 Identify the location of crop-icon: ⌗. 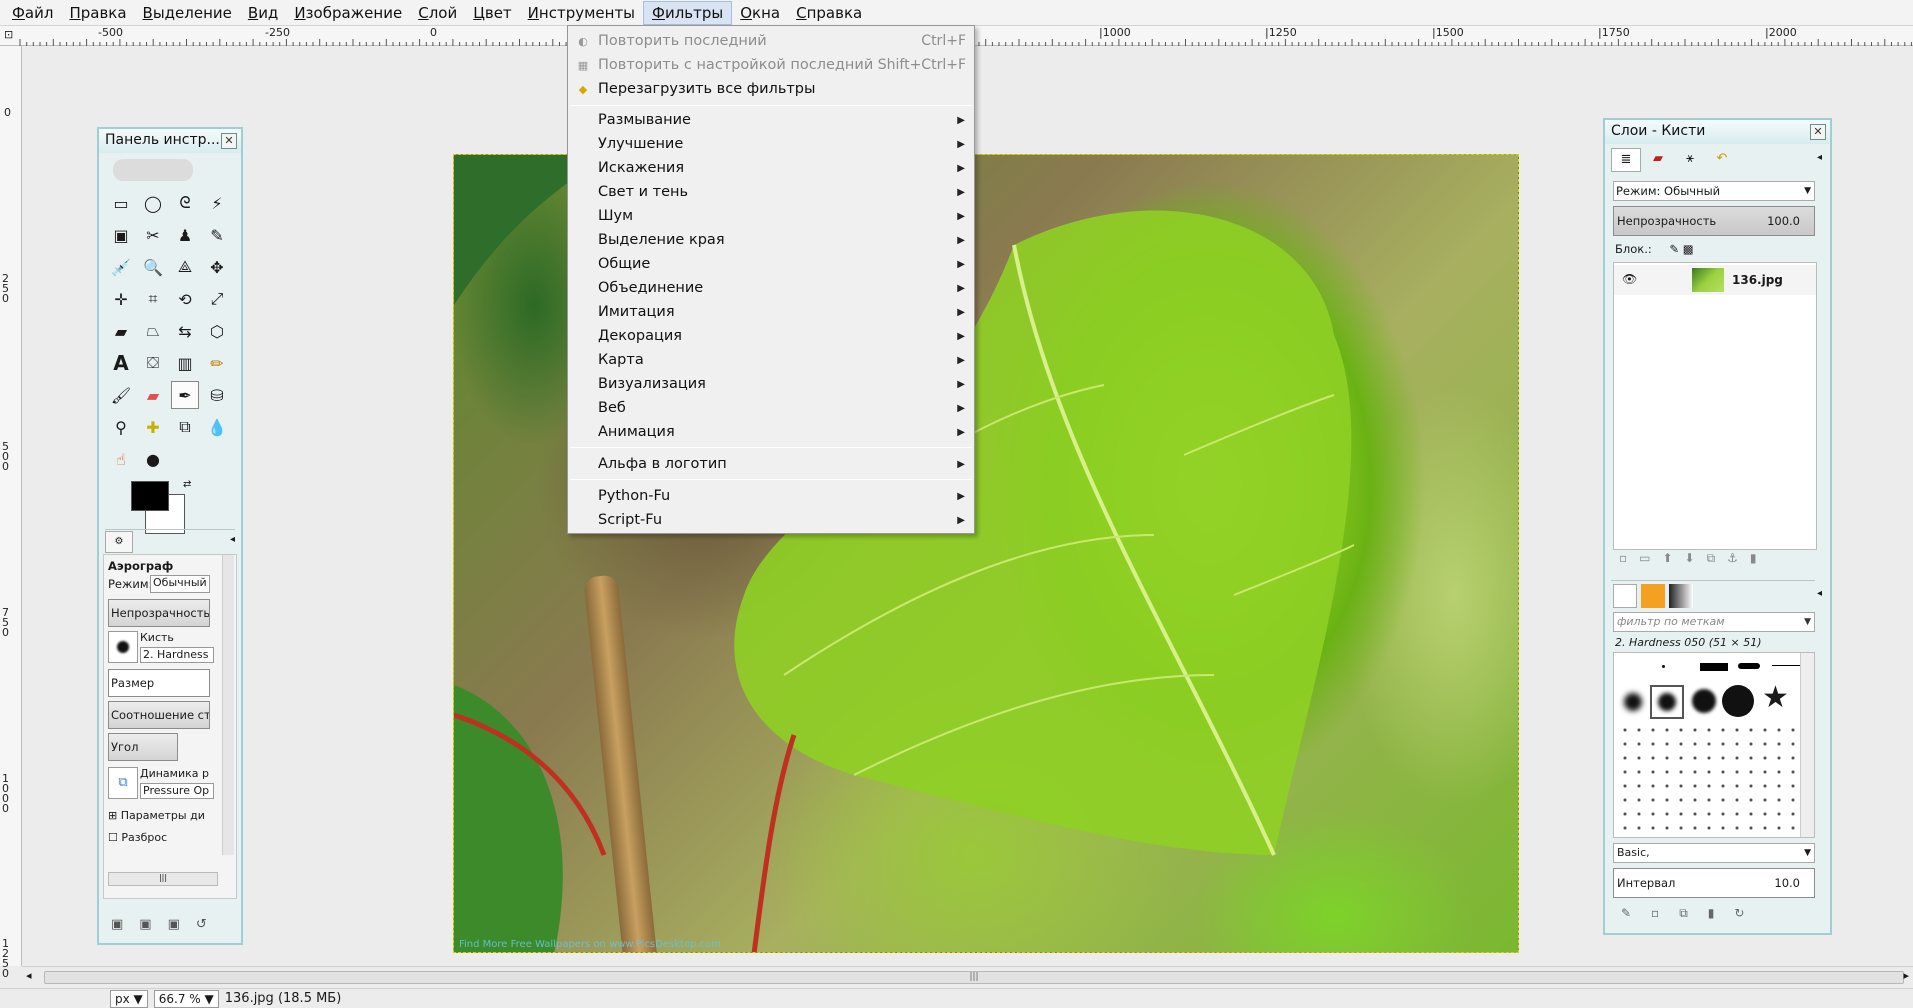
(153, 299).